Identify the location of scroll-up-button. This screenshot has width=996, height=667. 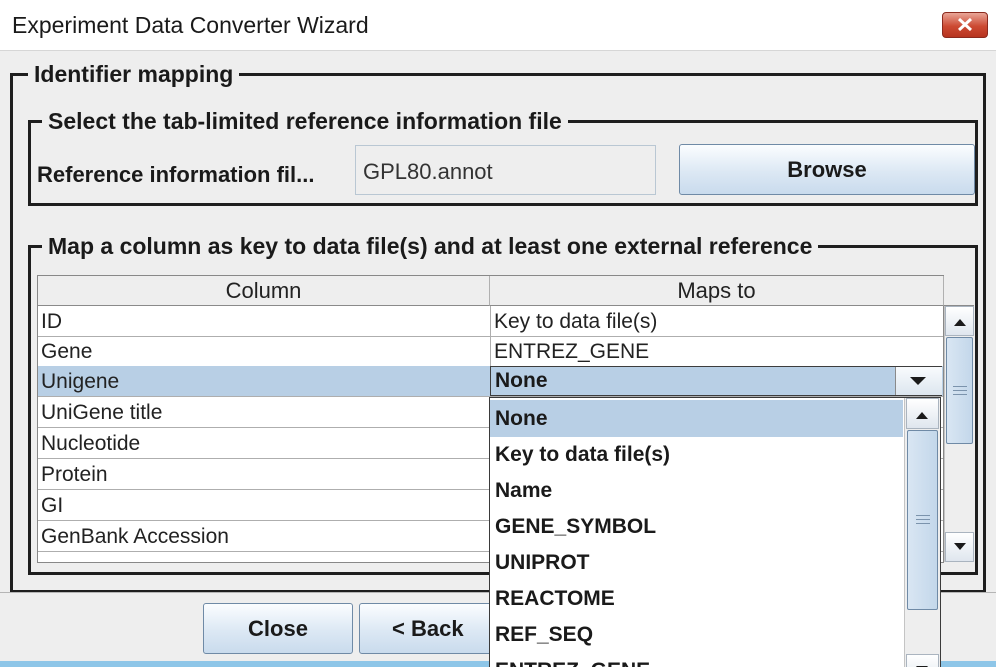
(959, 321).